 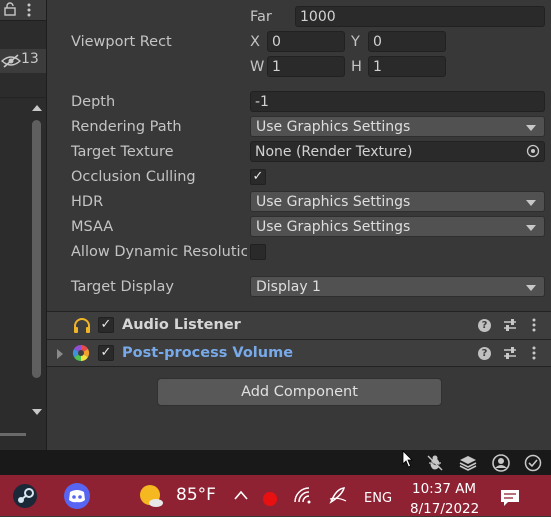 What do you see at coordinates (30, 59) in the screenshot?
I see `hidden-count: 13` at bounding box center [30, 59].